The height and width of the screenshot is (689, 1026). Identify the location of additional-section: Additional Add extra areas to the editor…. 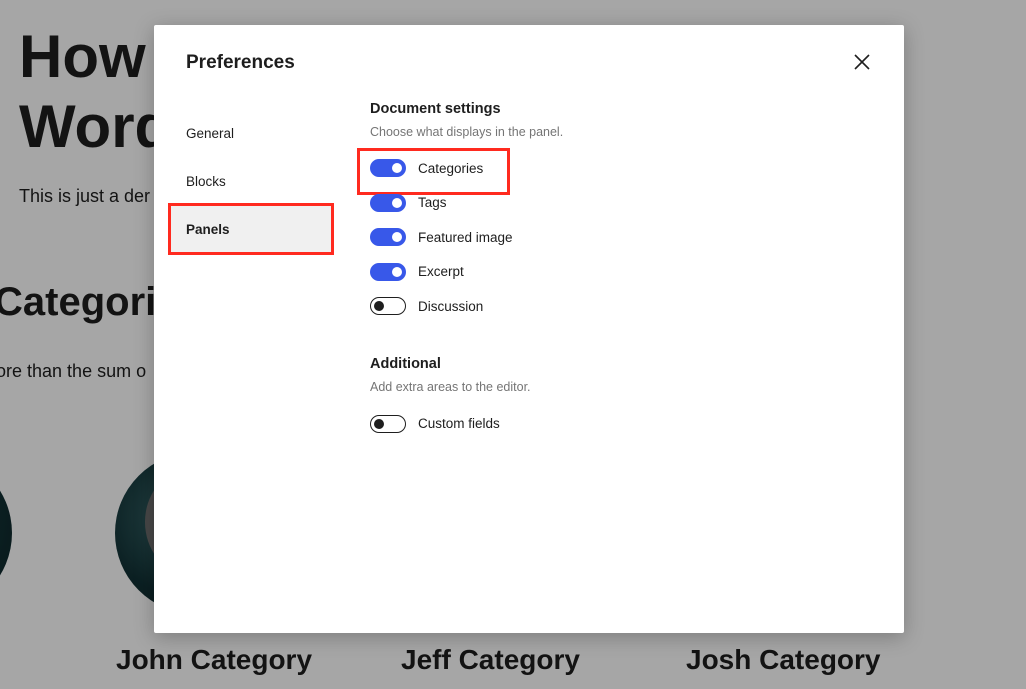
(620, 399).